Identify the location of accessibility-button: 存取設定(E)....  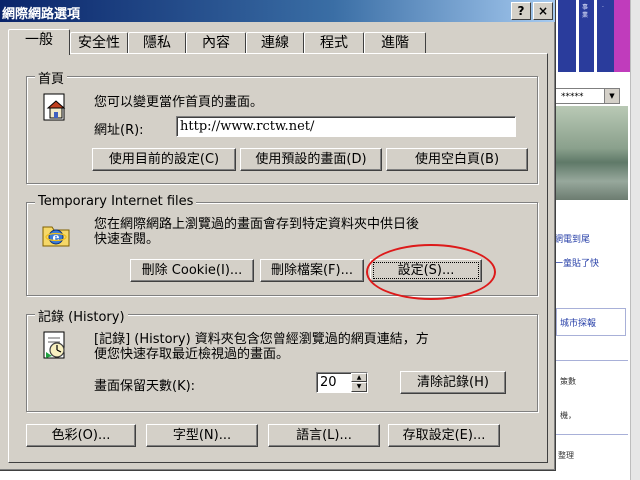
(444, 435).